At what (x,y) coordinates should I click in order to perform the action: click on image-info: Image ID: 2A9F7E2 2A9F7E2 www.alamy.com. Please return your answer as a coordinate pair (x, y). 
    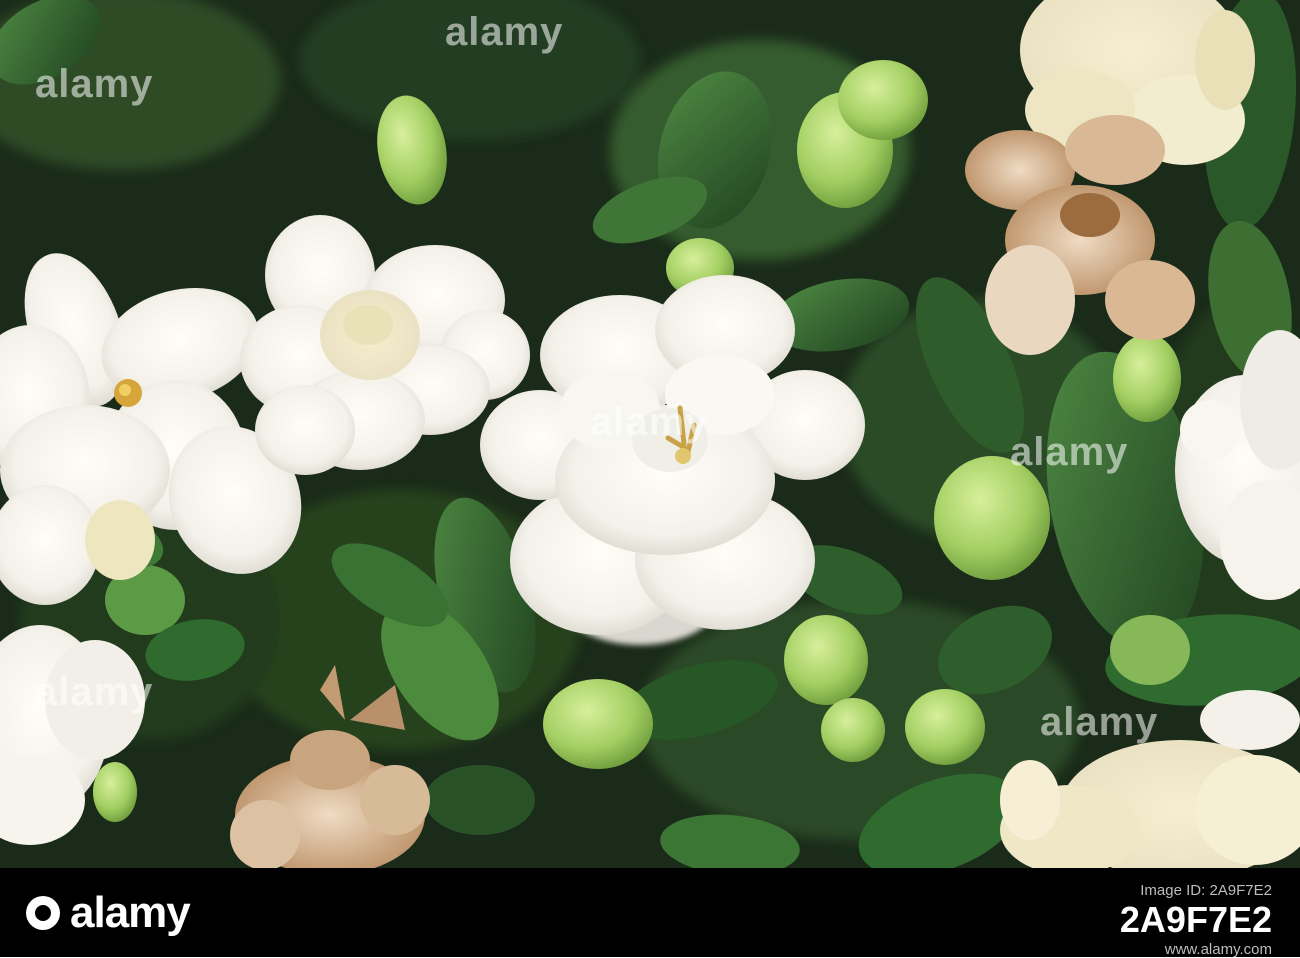
    Looking at the image, I should click on (1196, 920).